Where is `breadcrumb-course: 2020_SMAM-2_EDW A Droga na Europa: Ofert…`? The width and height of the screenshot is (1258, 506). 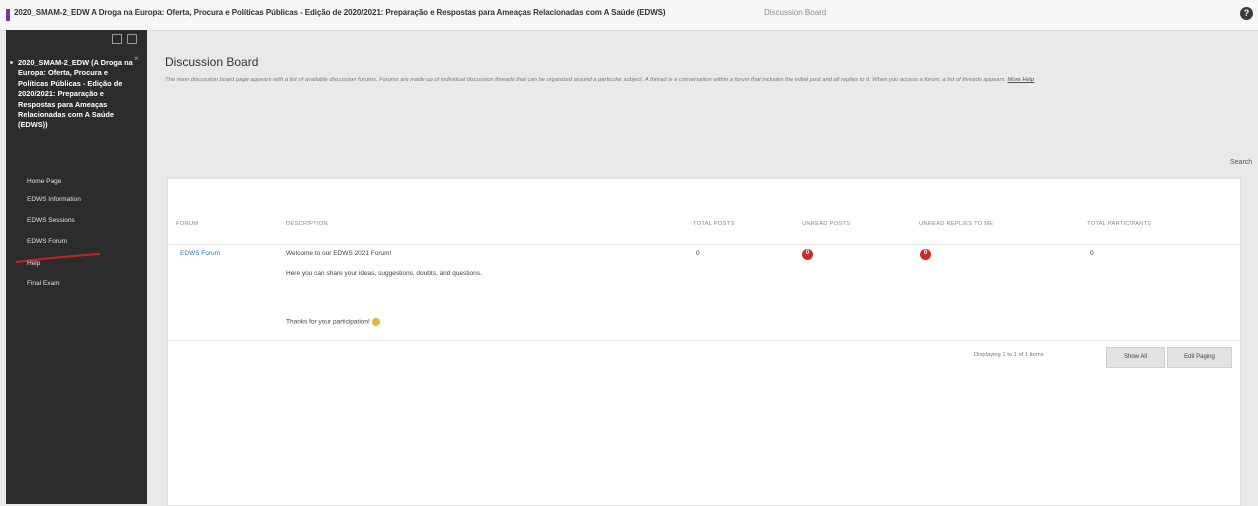 breadcrumb-course: 2020_SMAM-2_EDW A Droga na Europa: Ofert… is located at coordinates (384, 12).